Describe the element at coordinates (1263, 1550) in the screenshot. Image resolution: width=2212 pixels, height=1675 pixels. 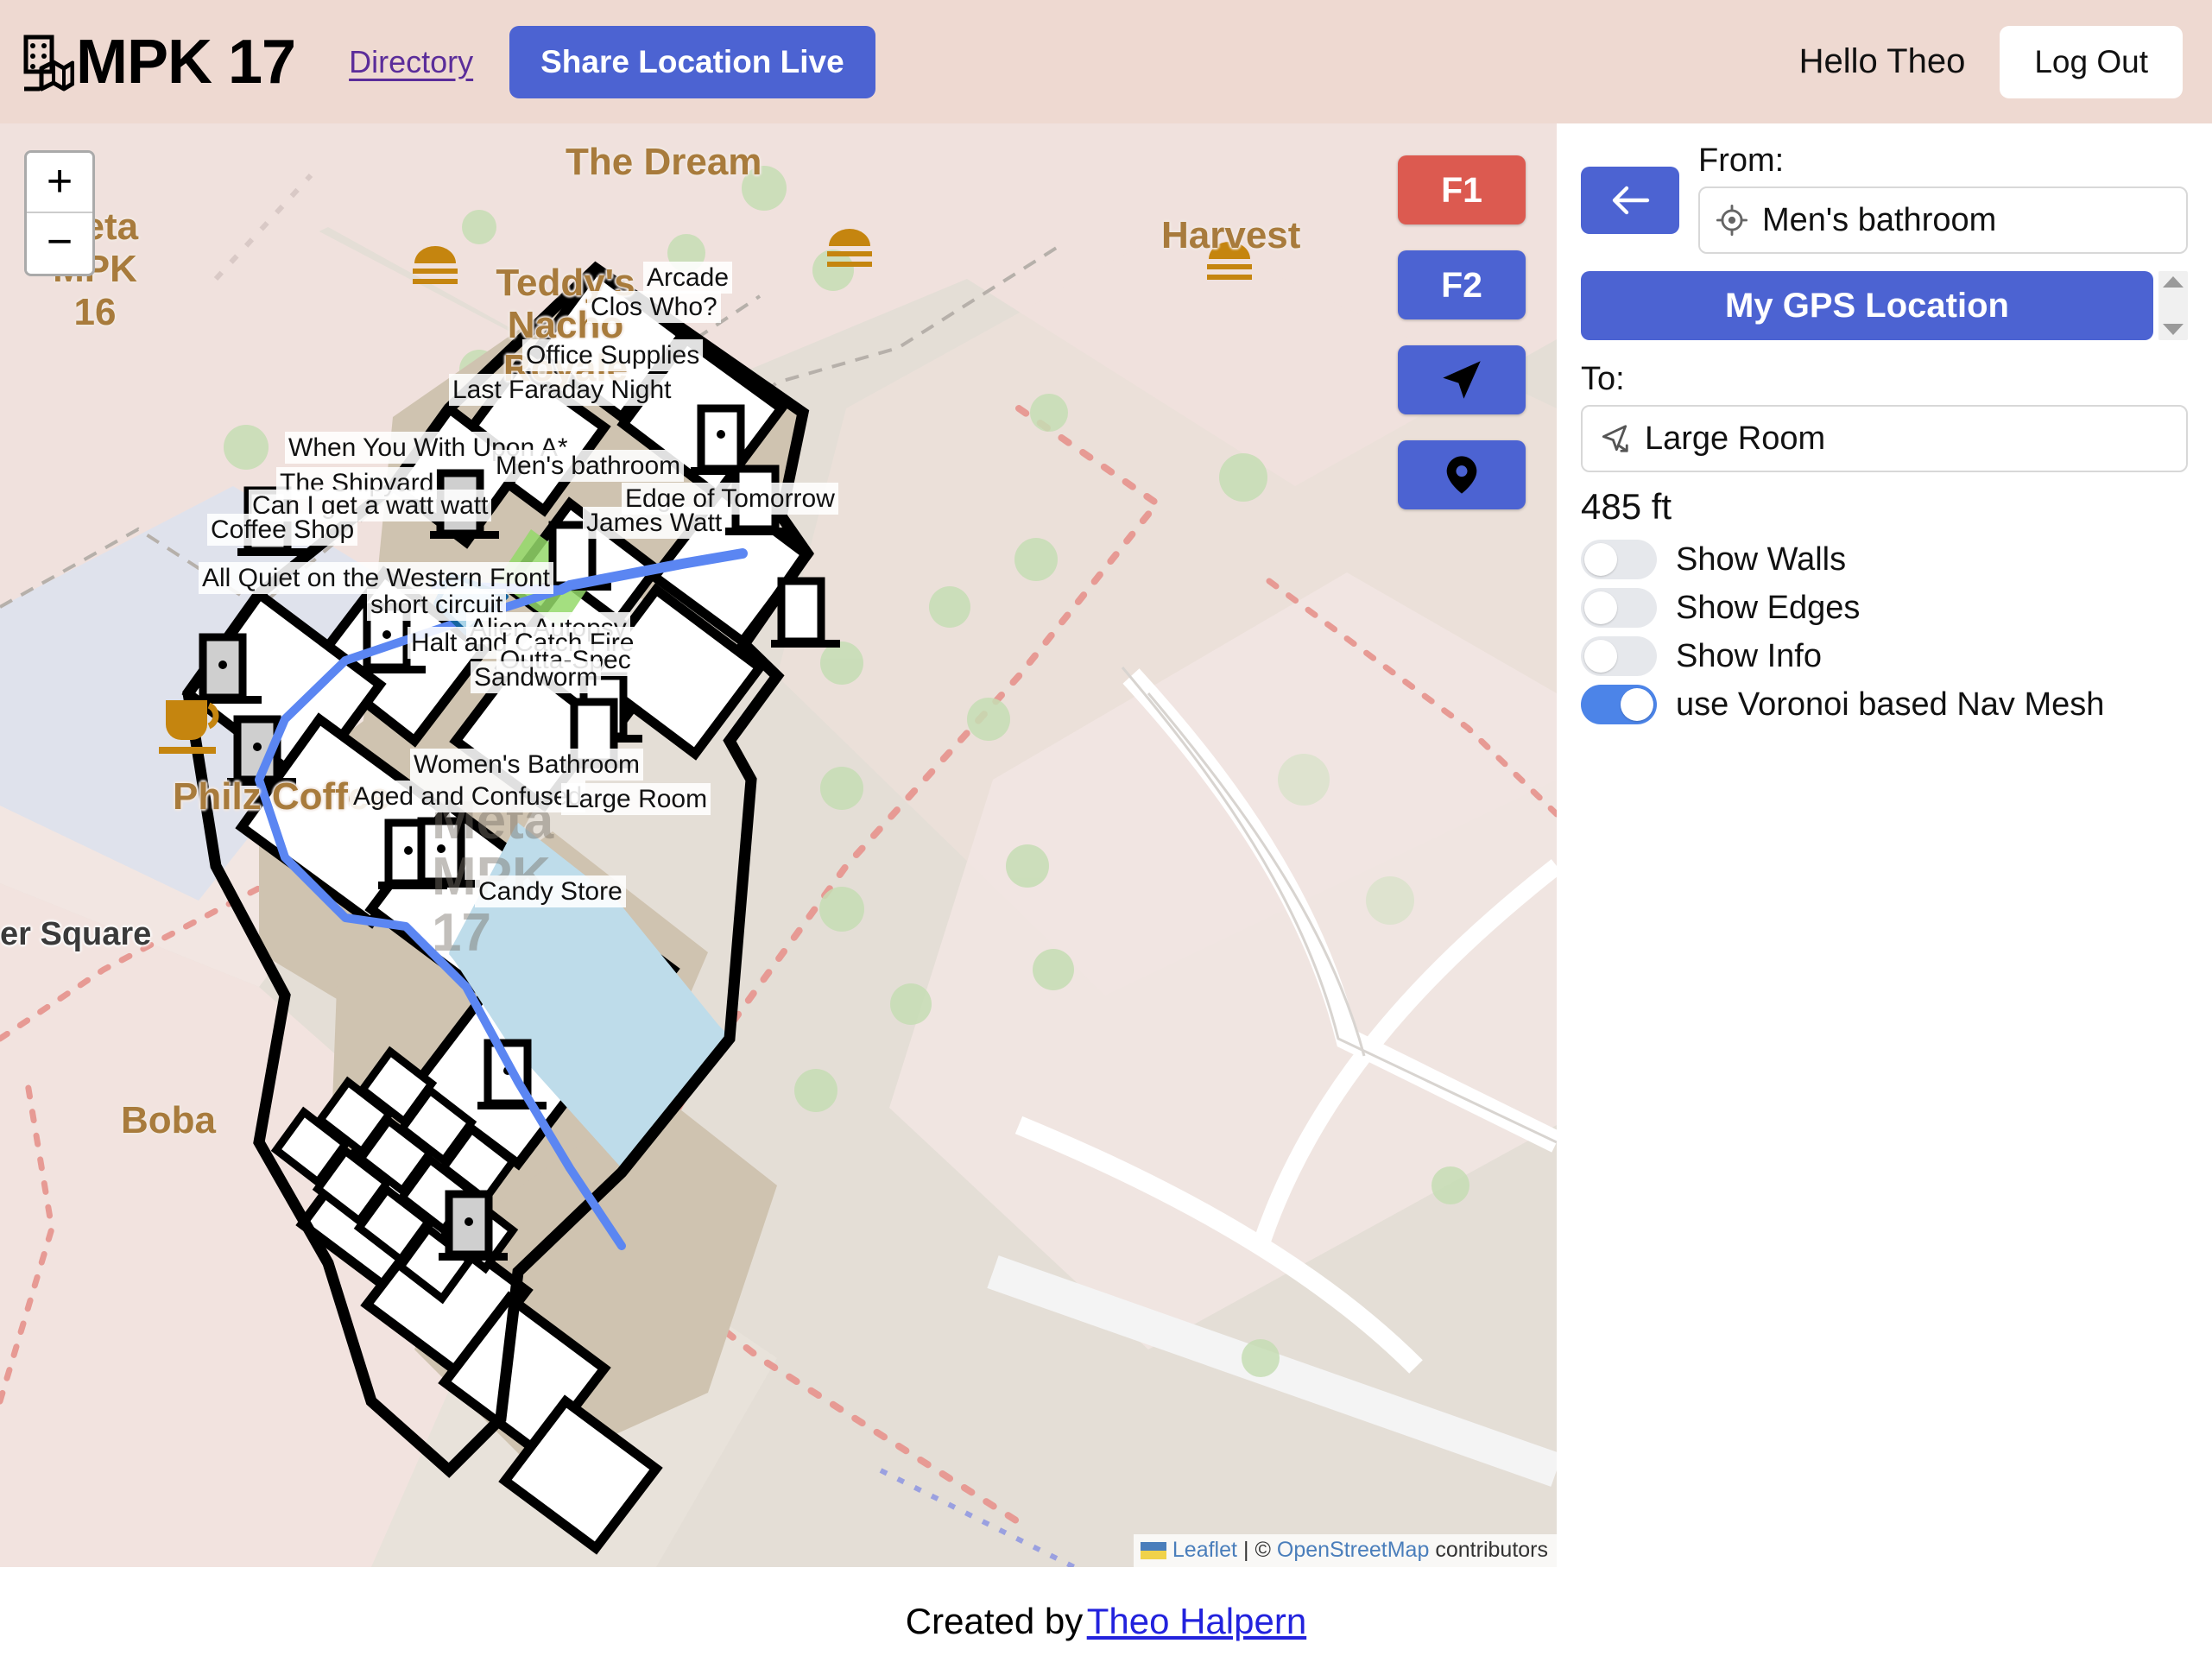
I see `copyright-symbol: ©` at that location.